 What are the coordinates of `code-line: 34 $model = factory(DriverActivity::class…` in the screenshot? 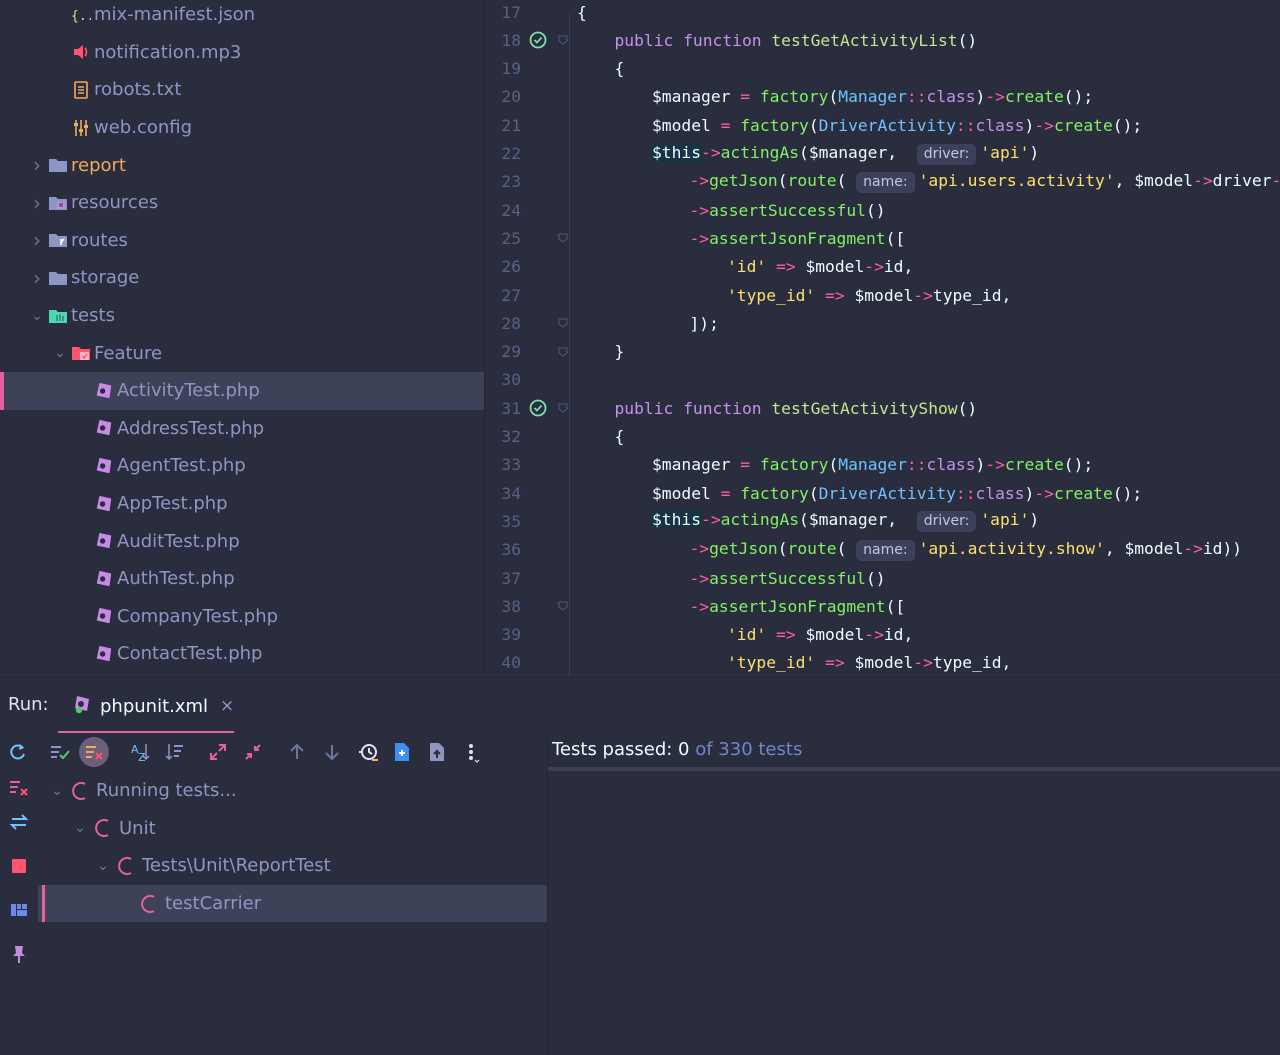 It's located at (882, 493).